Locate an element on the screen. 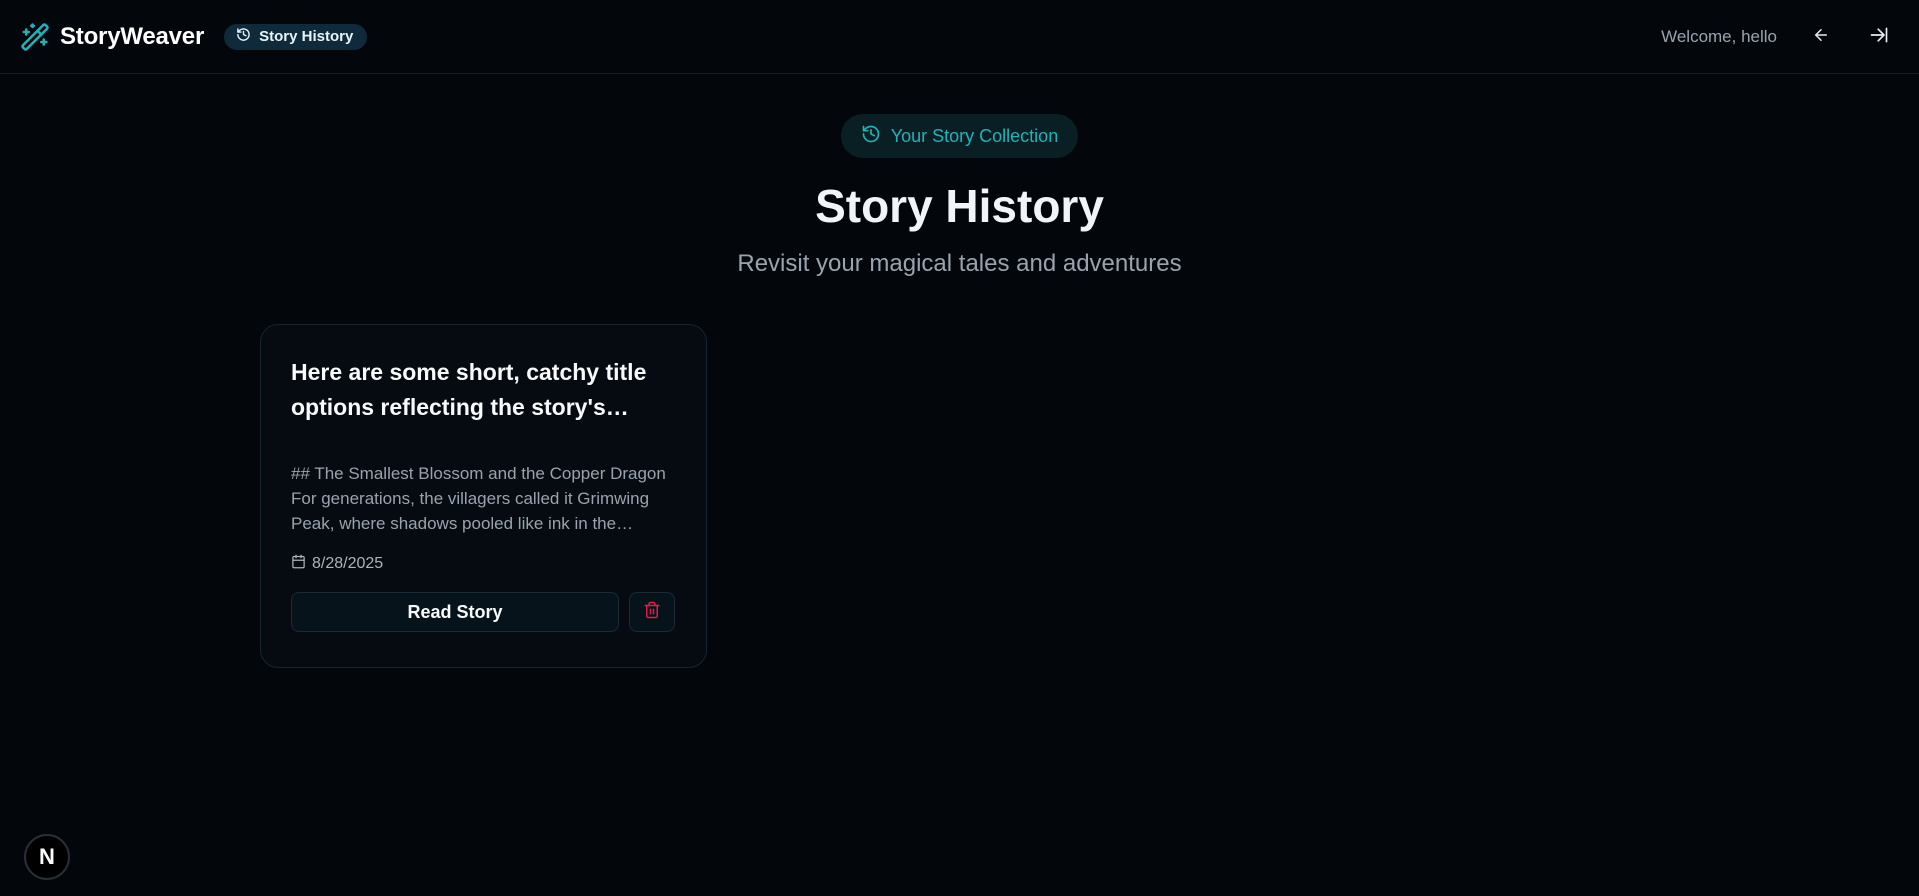 The width and height of the screenshot is (1919, 896). brand: StoryWeaver is located at coordinates (112, 37).